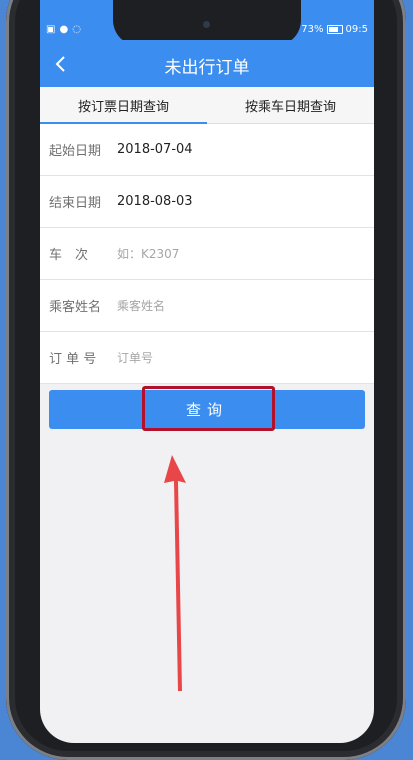  Describe the element at coordinates (69, 255) in the screenshot. I see `train-no-label: 车 次` at that location.